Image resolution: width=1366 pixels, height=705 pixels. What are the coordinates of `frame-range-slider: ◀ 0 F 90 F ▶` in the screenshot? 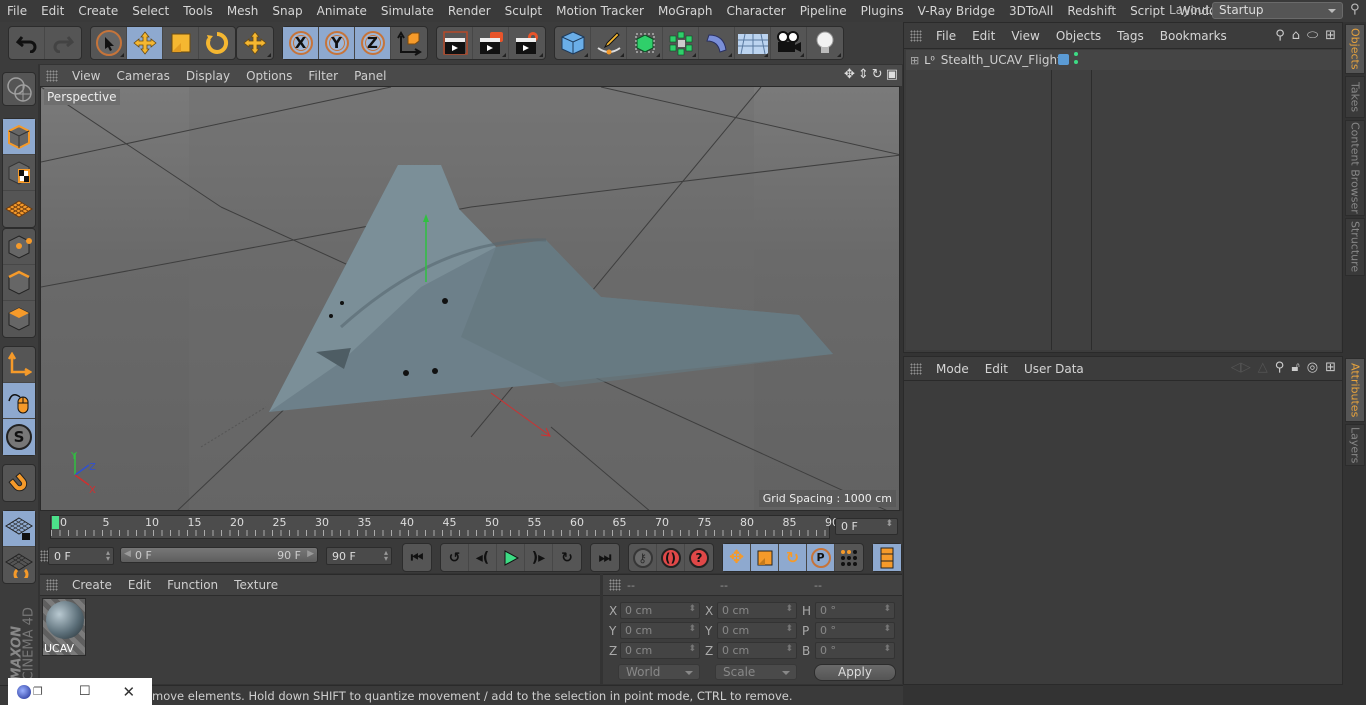 It's located at (219, 555).